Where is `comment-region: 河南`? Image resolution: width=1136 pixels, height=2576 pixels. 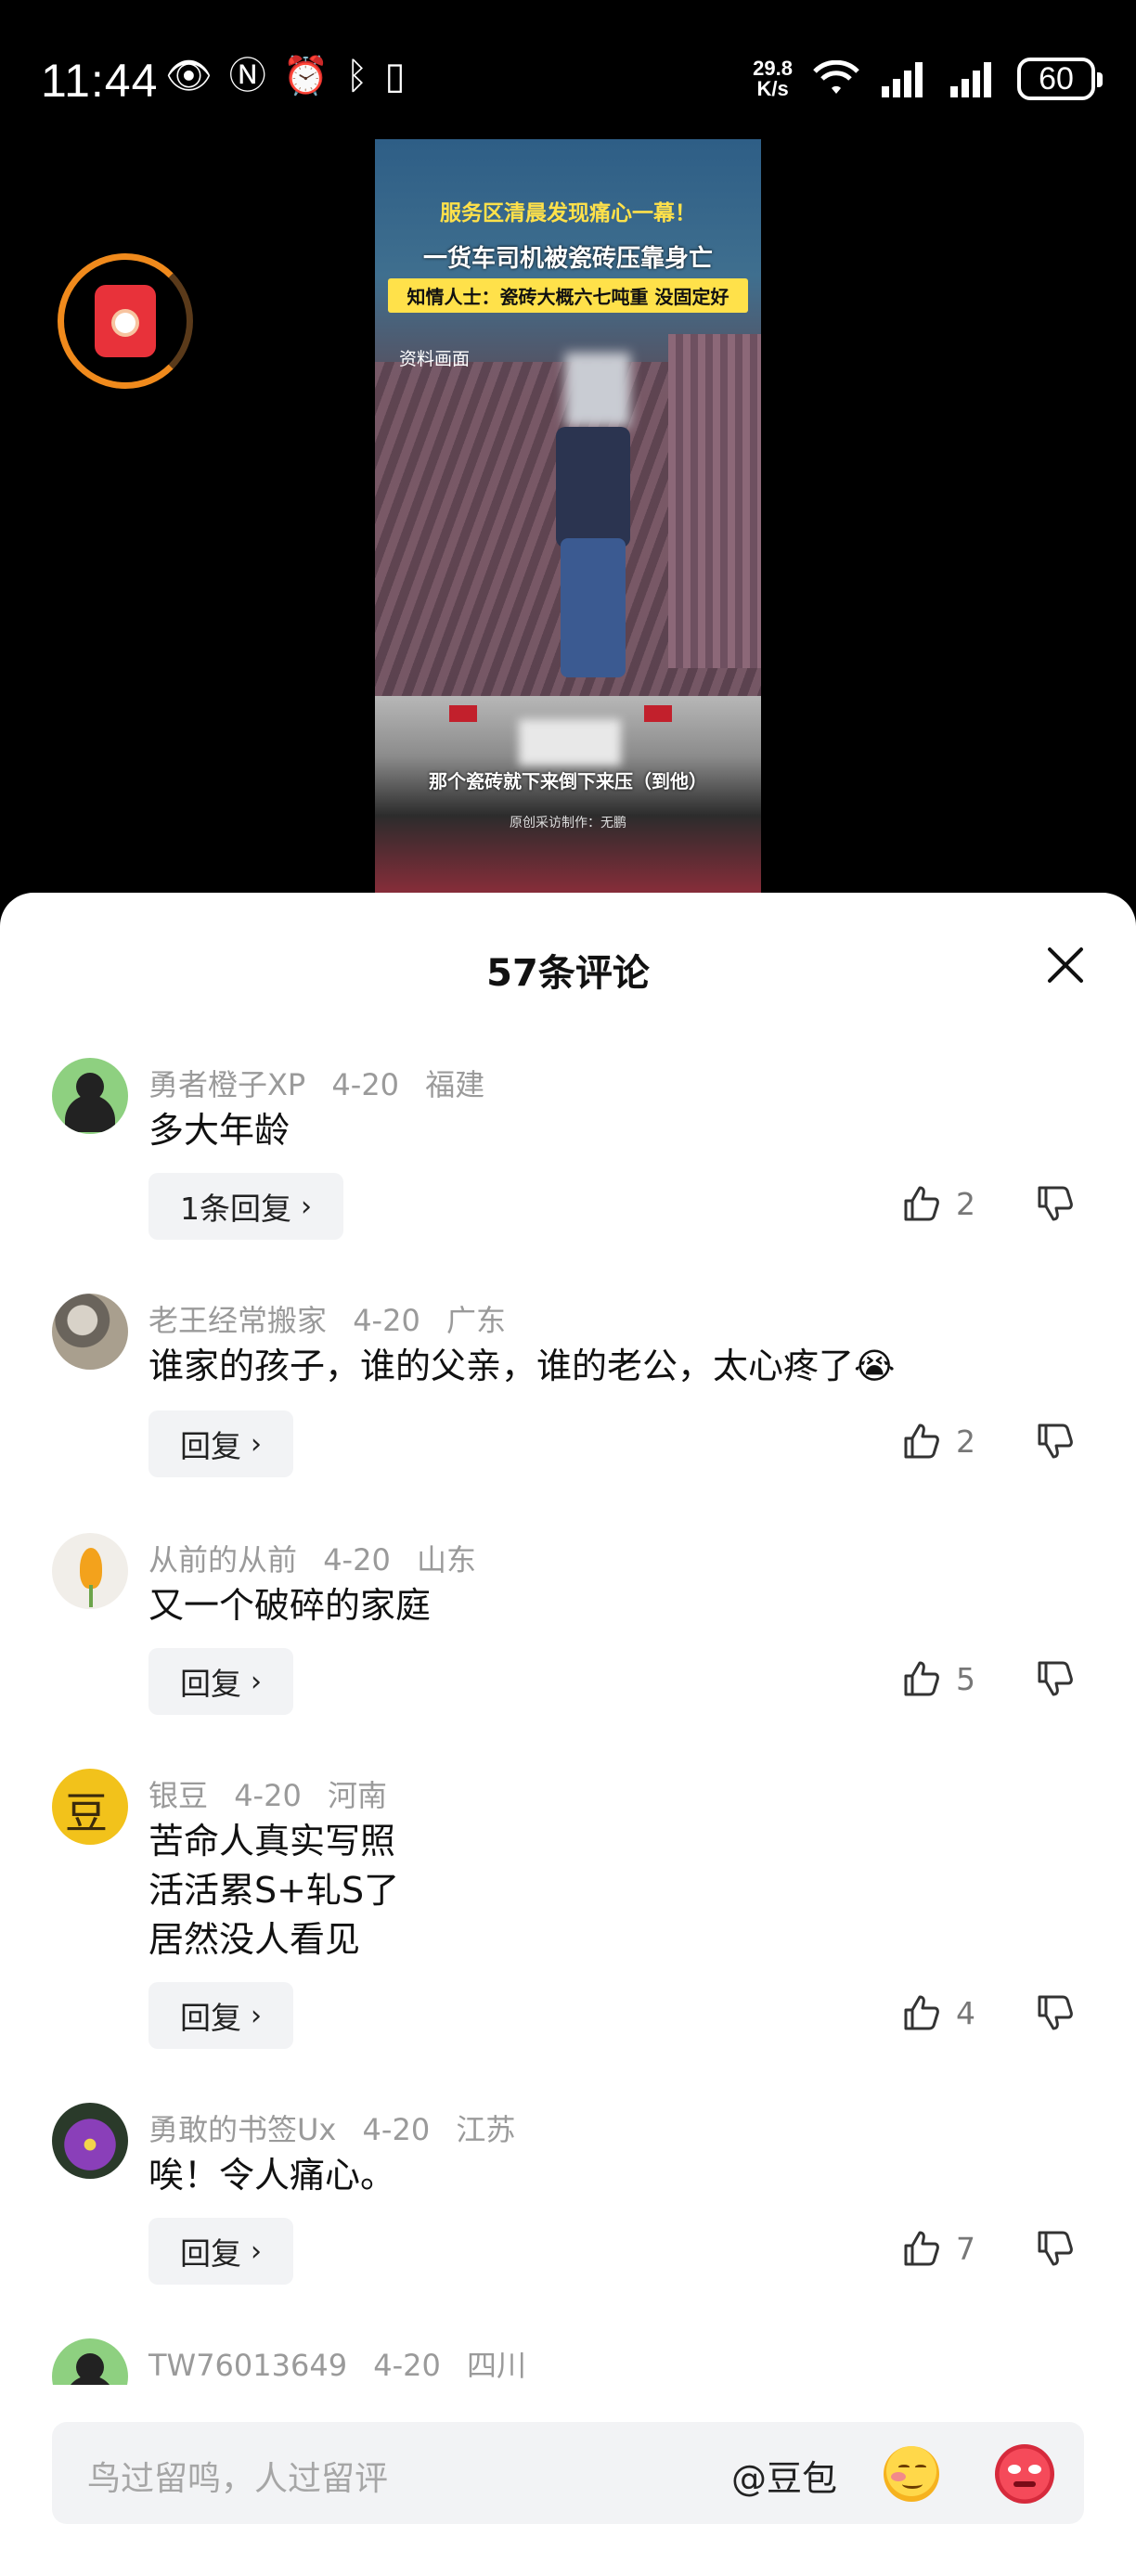
comment-region: 河南 is located at coordinates (357, 1796).